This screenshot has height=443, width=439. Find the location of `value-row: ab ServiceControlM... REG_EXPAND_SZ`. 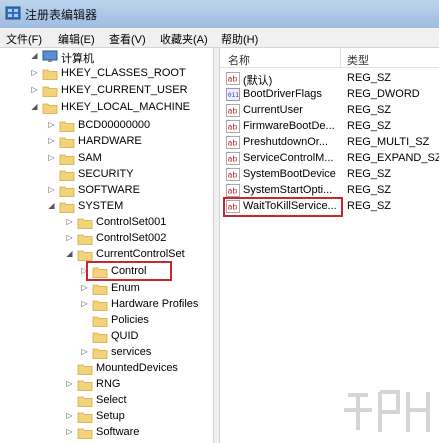

value-row: ab ServiceControlM... REG_EXPAND_SZ is located at coordinates (329, 159).